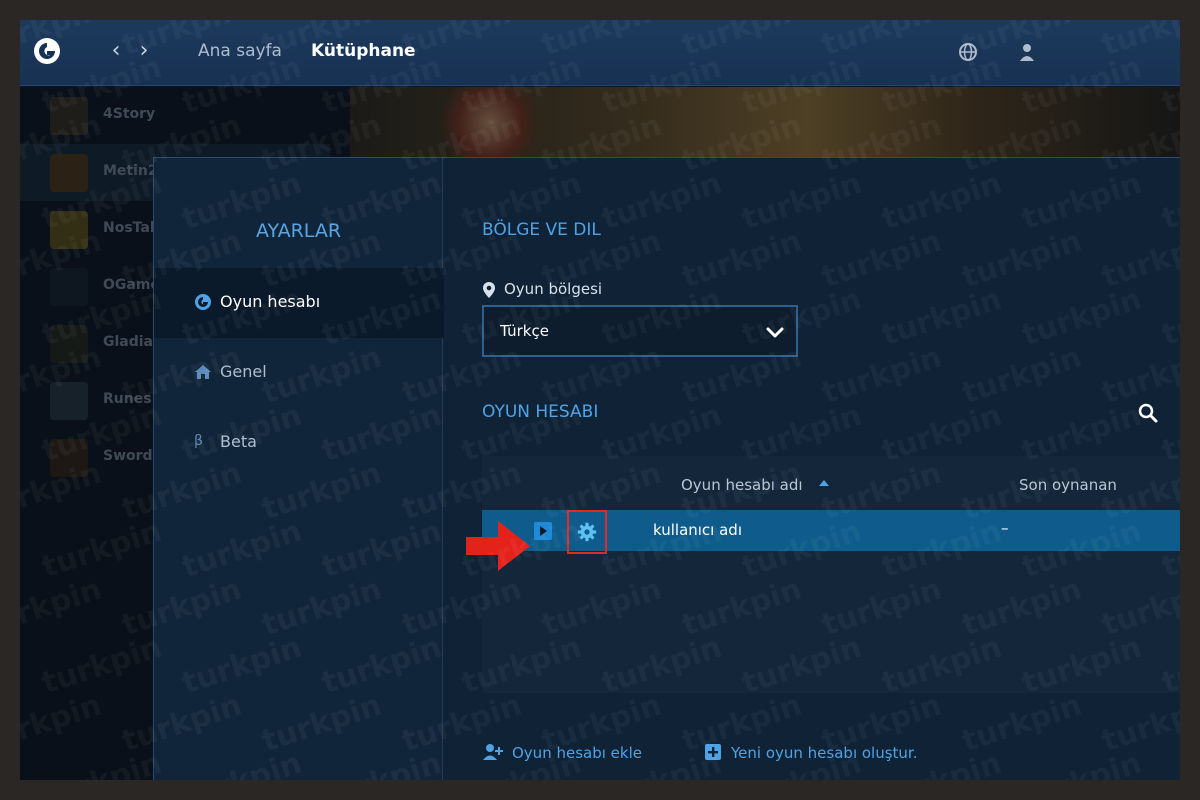  I want to click on account-section-title: OYUN HESABI, so click(540, 412).